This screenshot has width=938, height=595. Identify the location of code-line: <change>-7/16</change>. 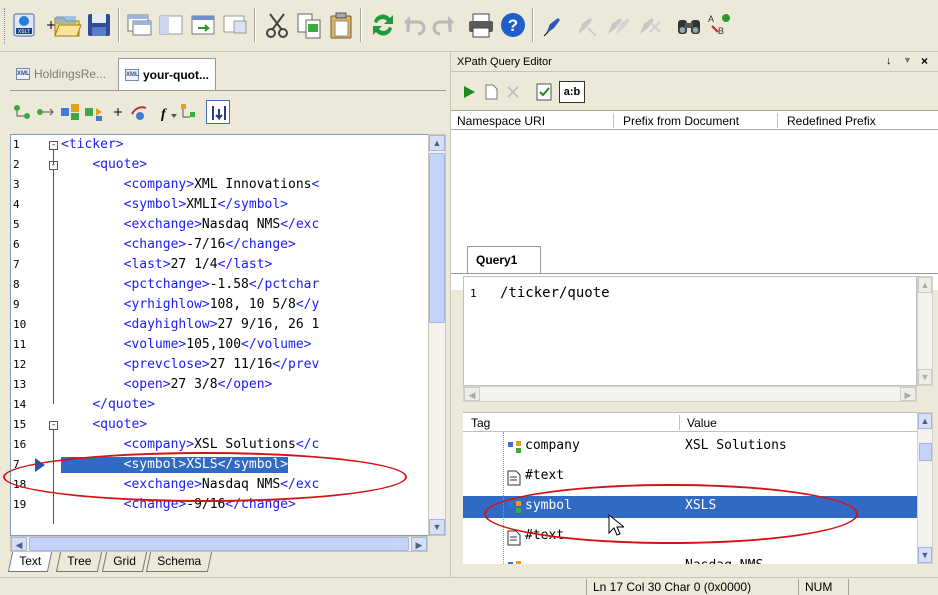
(178, 245).